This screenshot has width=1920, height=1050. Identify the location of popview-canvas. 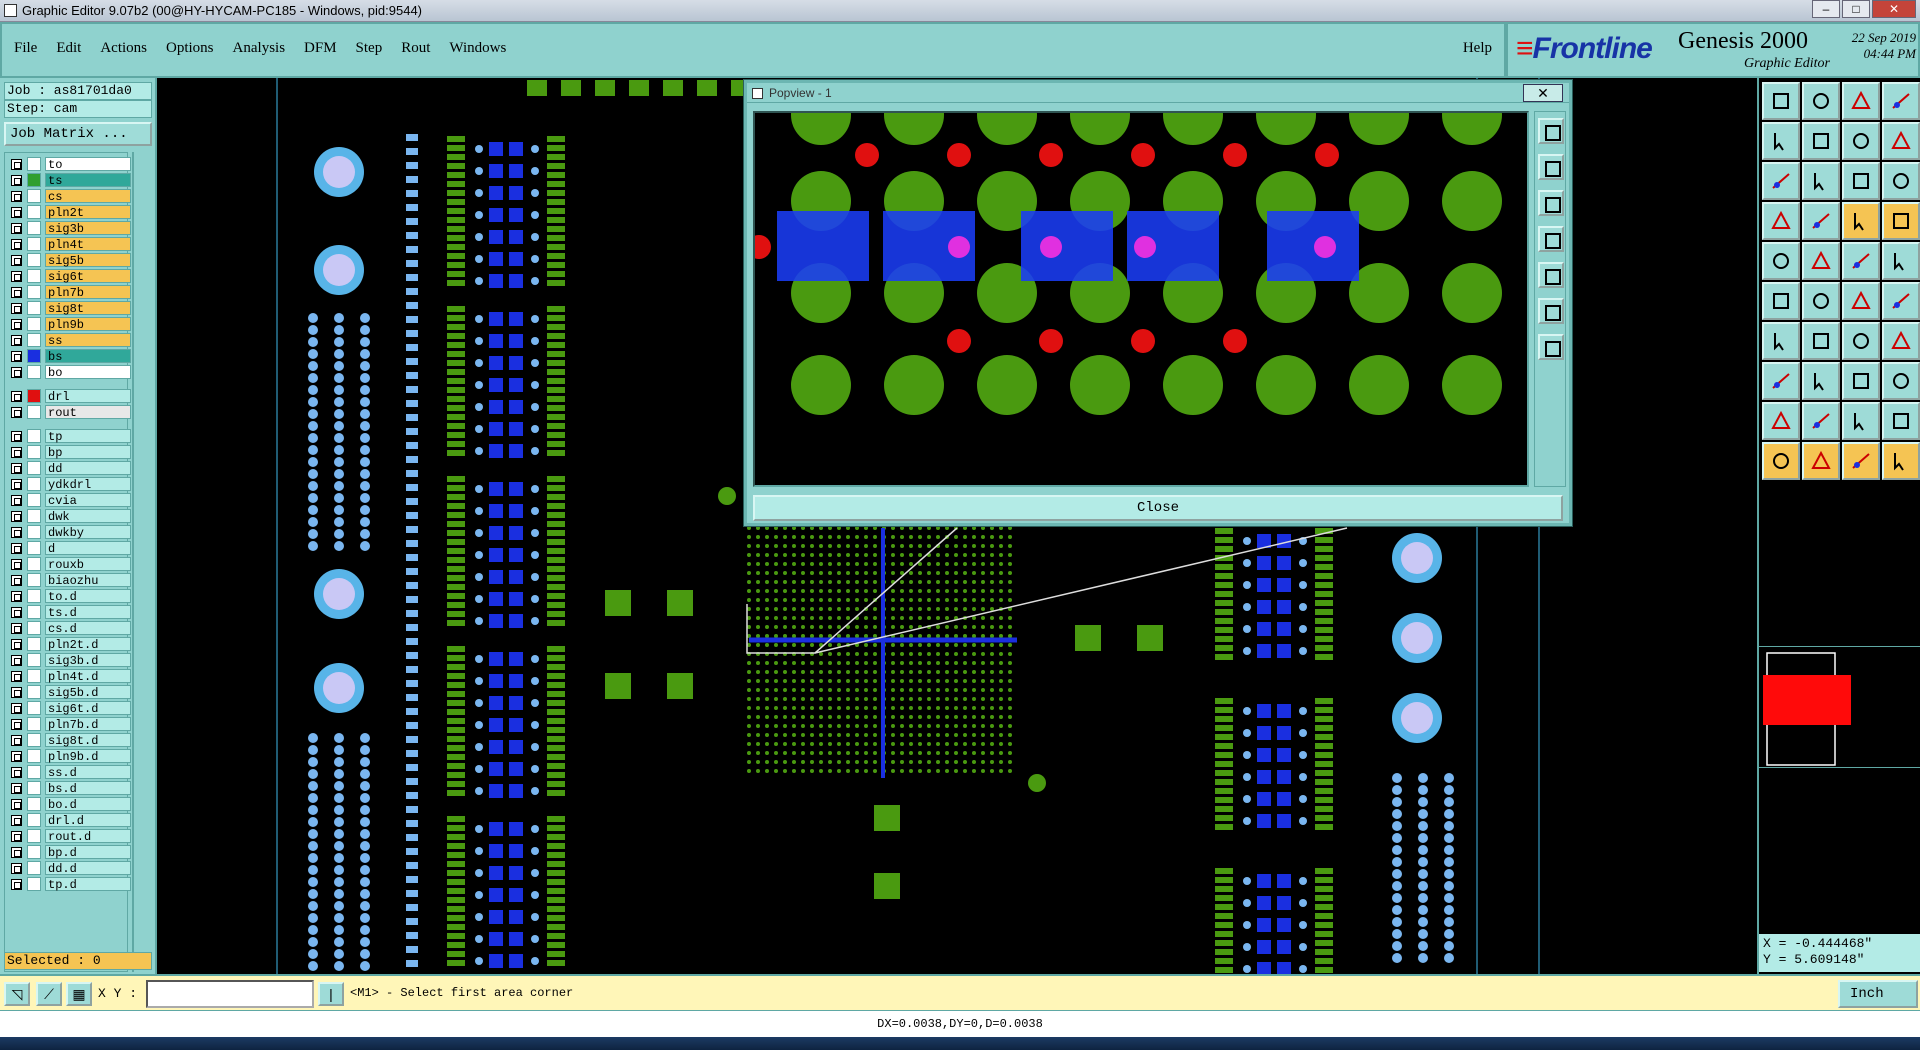
(1141, 299).